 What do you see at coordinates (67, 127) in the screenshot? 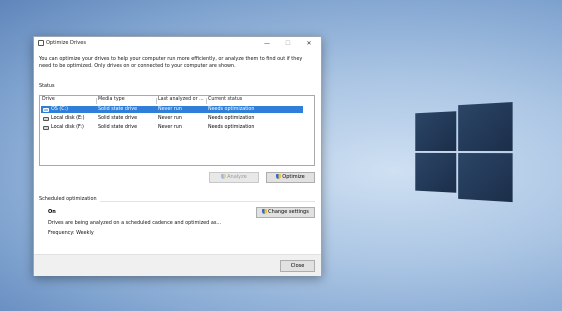
I see `drive-name: Local disk (F:)` at bounding box center [67, 127].